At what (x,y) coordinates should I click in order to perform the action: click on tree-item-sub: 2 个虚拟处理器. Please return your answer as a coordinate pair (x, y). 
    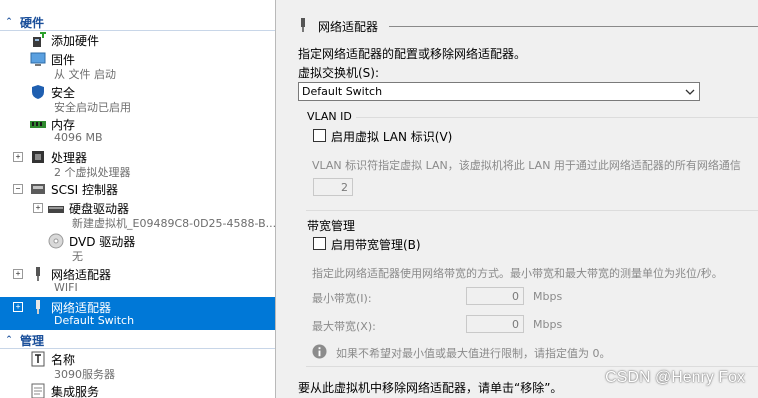
    Looking at the image, I should click on (92, 172).